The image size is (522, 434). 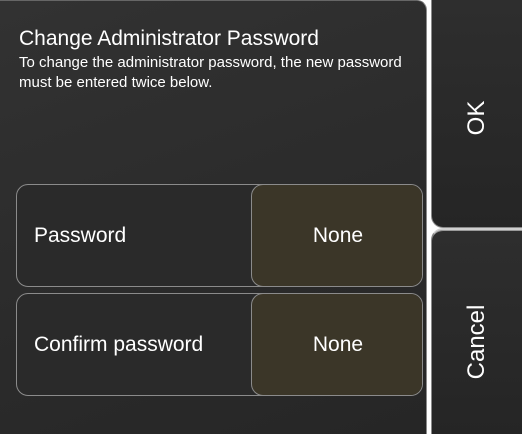 What do you see at coordinates (476, 342) in the screenshot?
I see `cancel-button-label: Cancel` at bounding box center [476, 342].